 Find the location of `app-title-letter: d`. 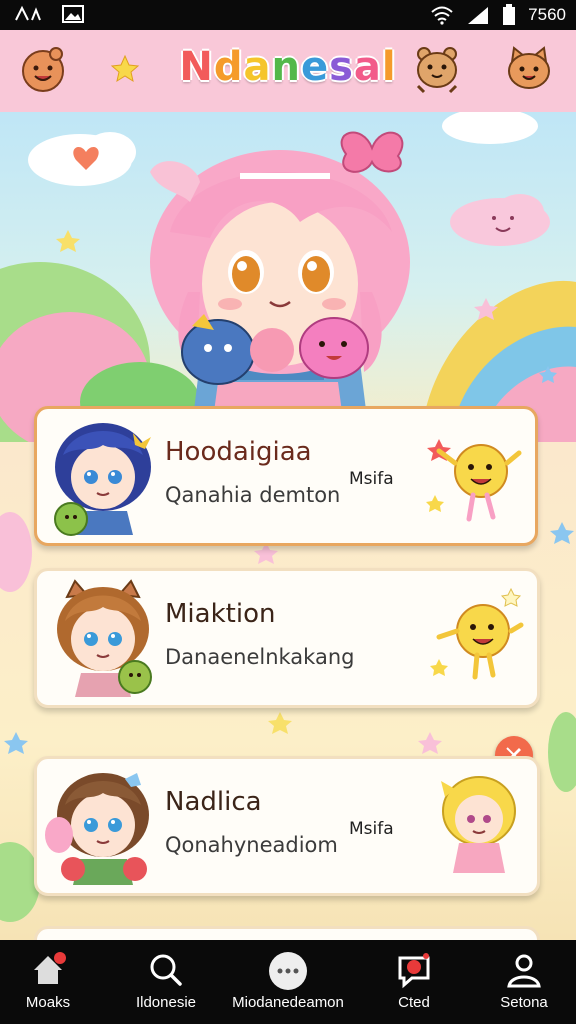

app-title-letter: d is located at coordinates (228, 67).